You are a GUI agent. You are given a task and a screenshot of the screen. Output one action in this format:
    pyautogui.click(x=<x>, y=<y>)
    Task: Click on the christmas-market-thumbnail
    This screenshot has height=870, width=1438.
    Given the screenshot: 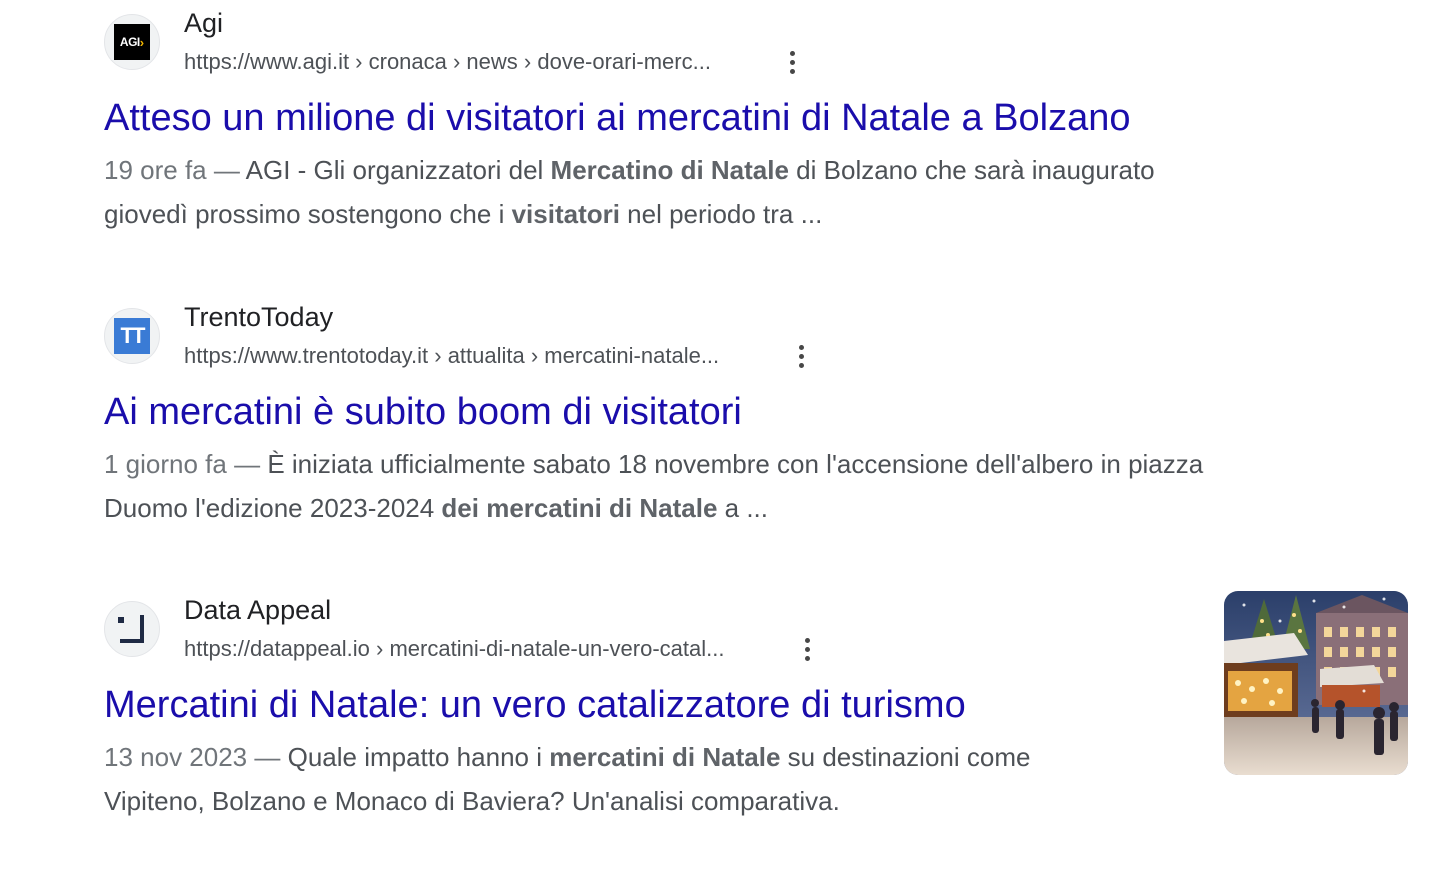 What is the action you would take?
    pyautogui.click(x=1316, y=683)
    